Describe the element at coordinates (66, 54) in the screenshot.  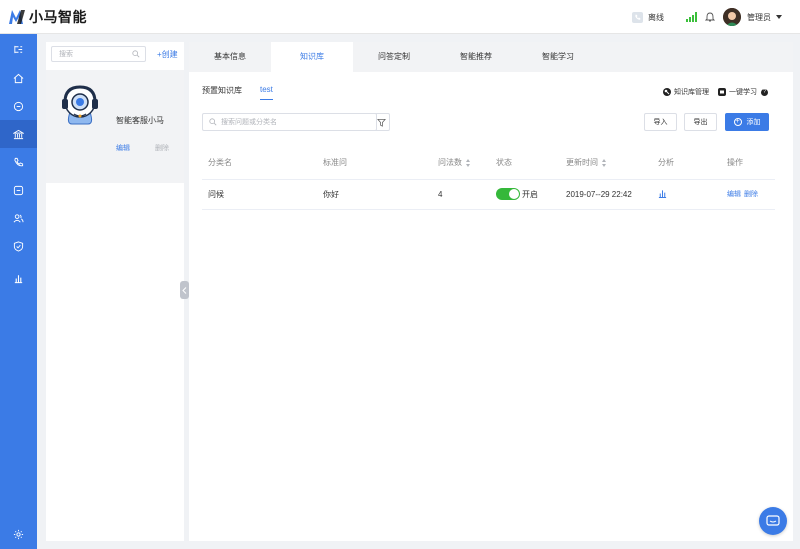
I see `bot-search-placeholder: 搜索` at that location.